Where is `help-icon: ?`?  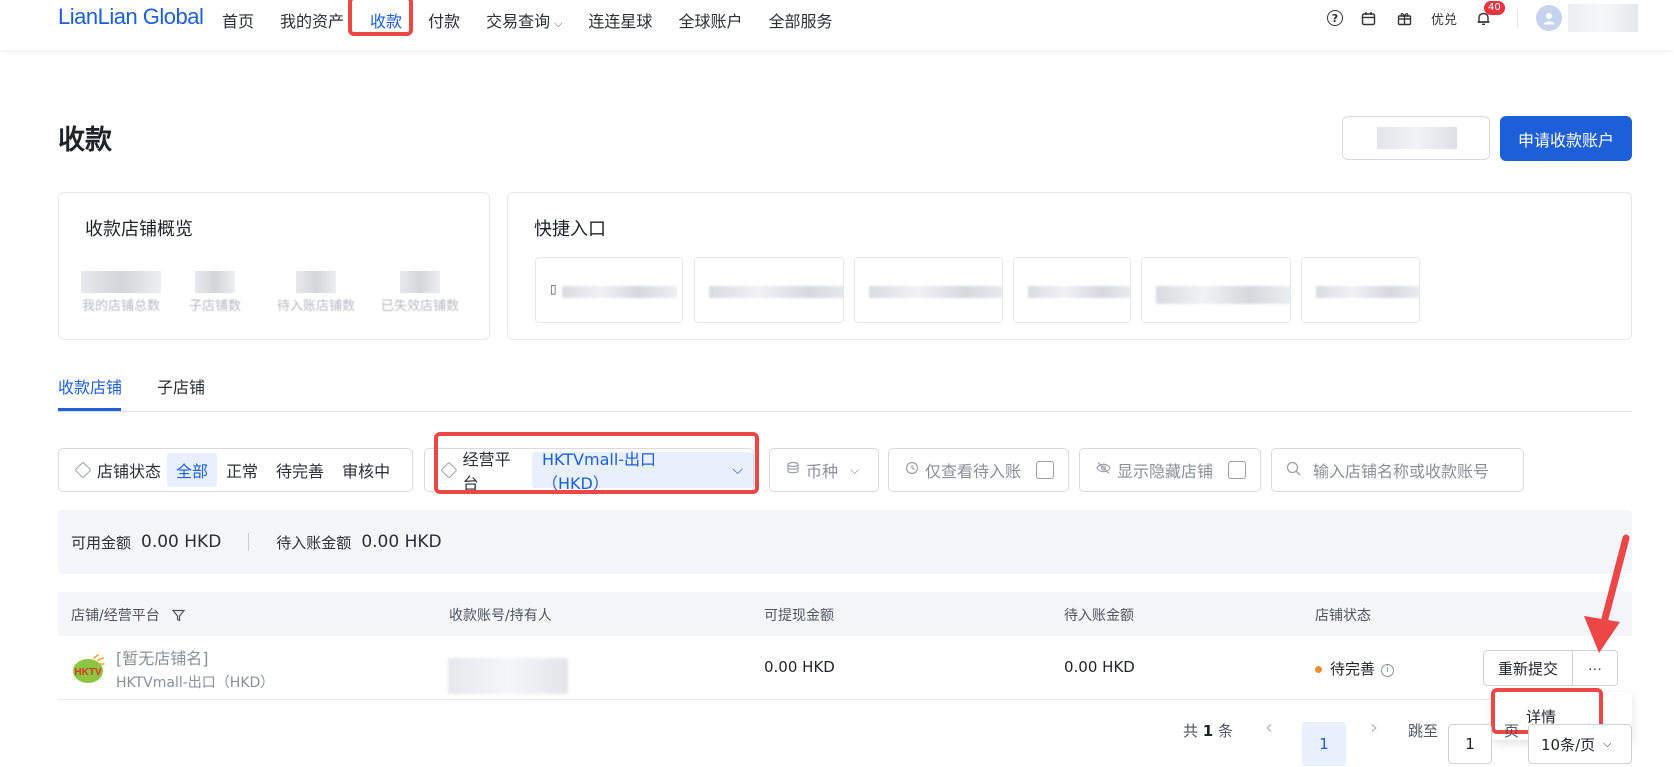 help-icon: ? is located at coordinates (1334, 18).